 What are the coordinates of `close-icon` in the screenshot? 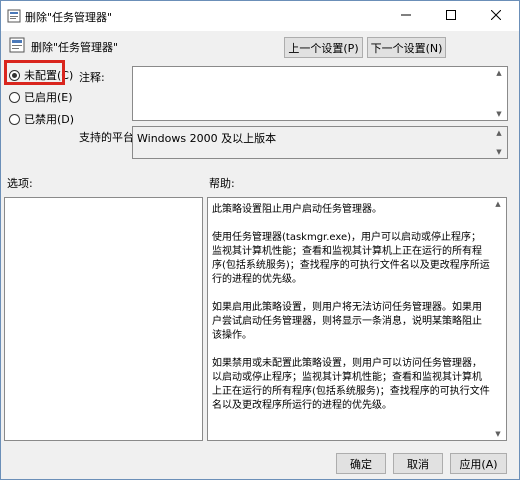 It's located at (495, 16).